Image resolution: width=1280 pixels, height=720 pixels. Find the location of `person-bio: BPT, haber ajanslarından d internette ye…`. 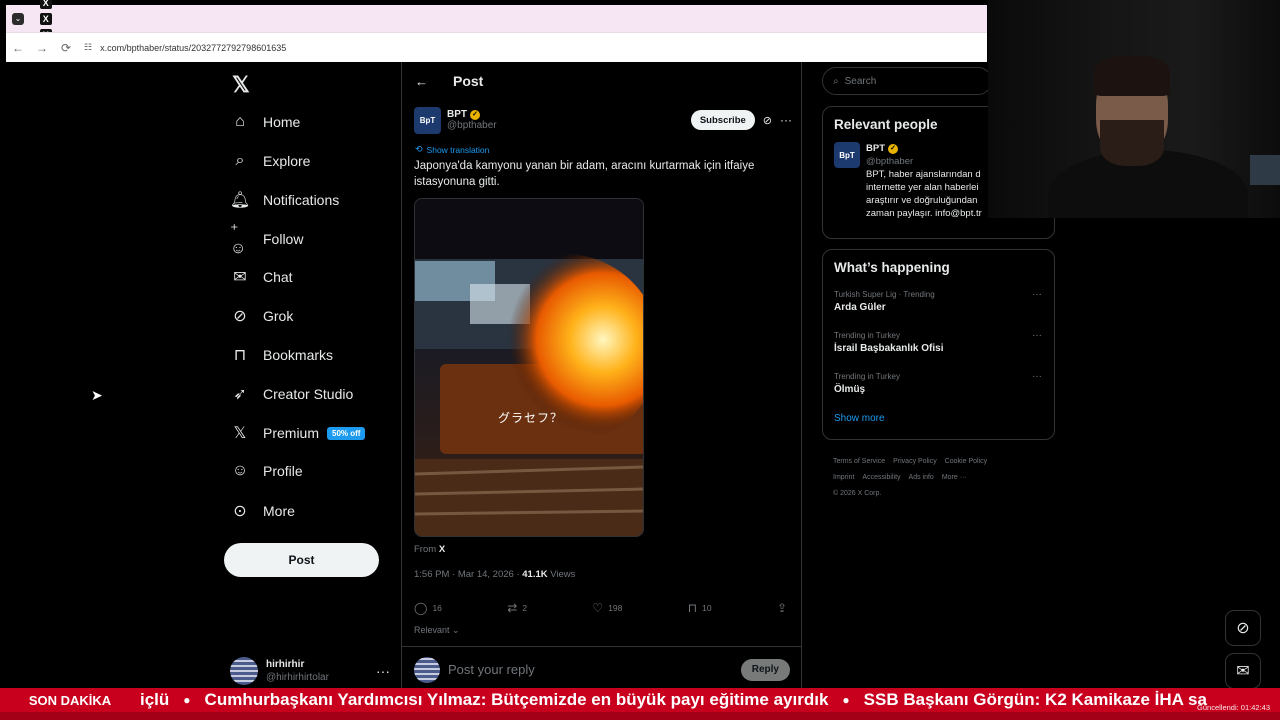

person-bio: BPT, haber ajanslarından d internette ye… is located at coordinates (924, 194).